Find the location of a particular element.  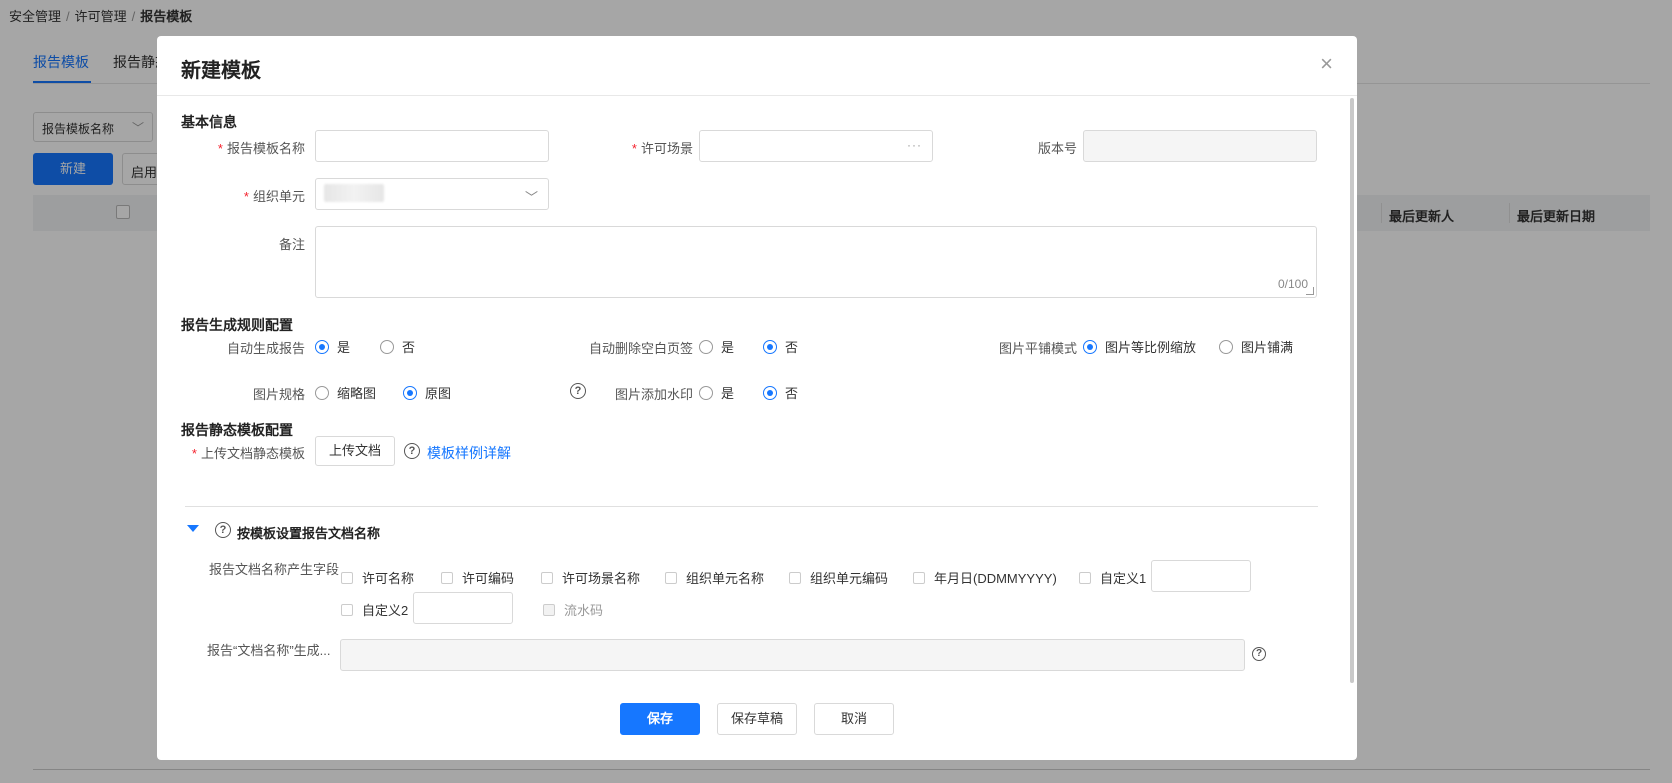

more-icon: ··· is located at coordinates (914, 145).